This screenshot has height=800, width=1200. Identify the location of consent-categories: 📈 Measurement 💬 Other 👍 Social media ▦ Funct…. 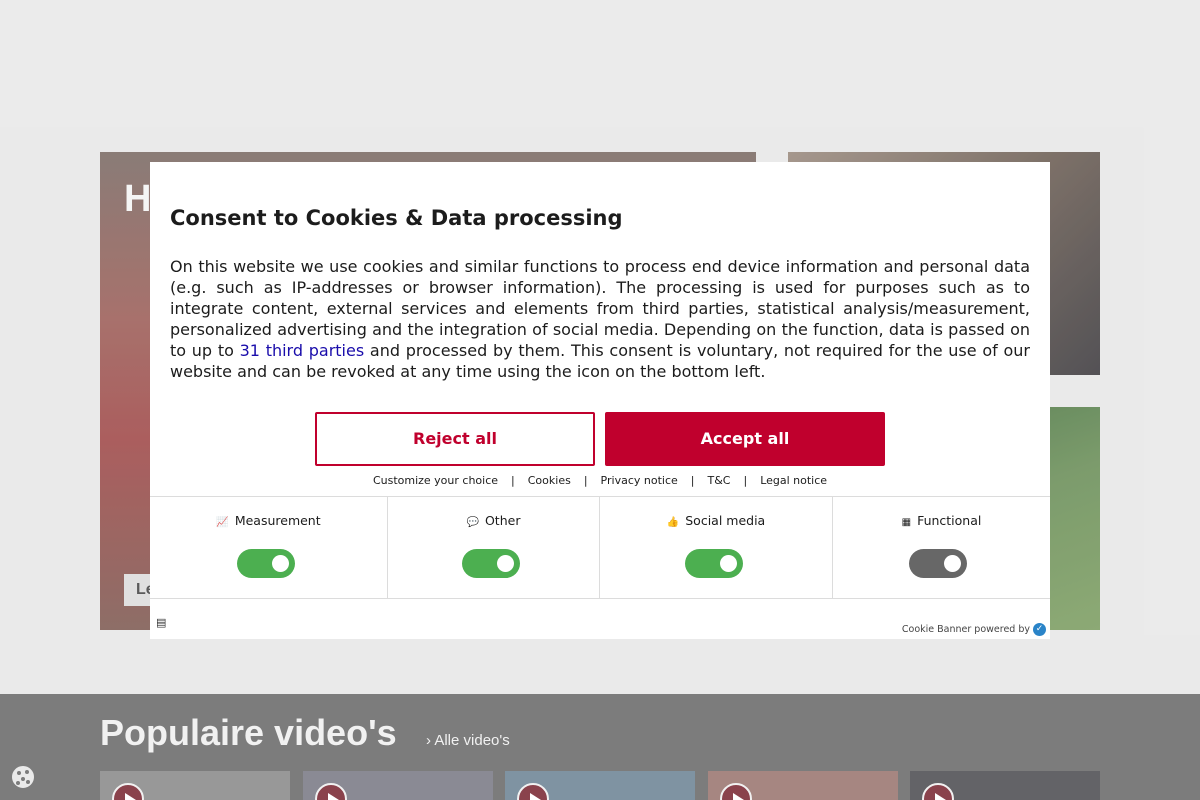
(600, 547).